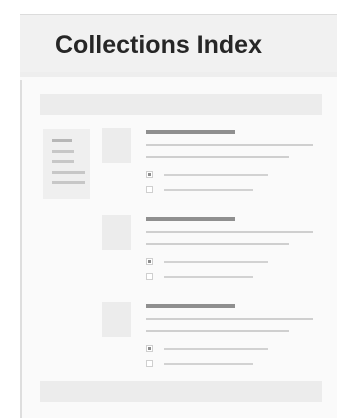 This screenshot has height=418, width=337. Describe the element at coordinates (21, 249) in the screenshot. I see `left-divider` at that location.